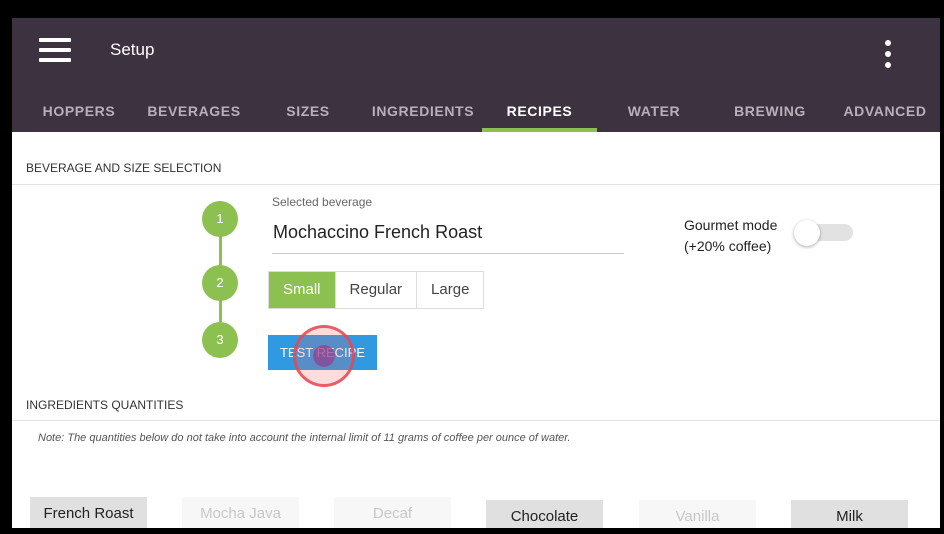 The image size is (944, 534). What do you see at coordinates (885, 112) in the screenshot?
I see `tab-advanced: ADVANCED` at bounding box center [885, 112].